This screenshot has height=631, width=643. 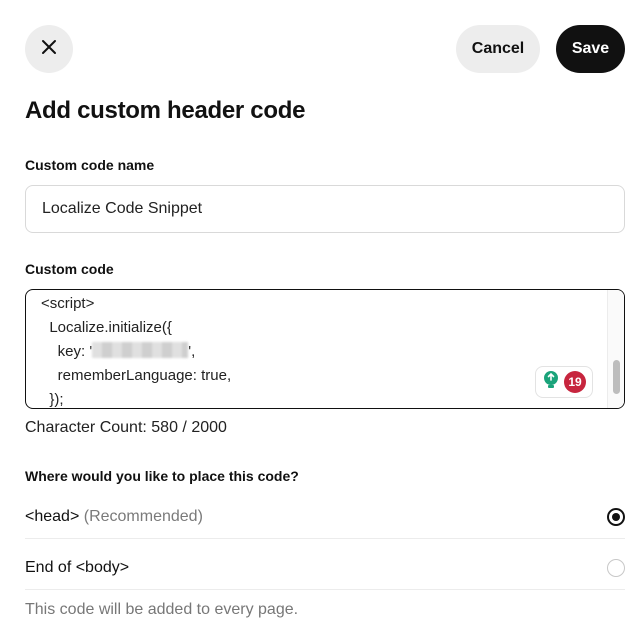 I want to click on option-hint: (Recommended), so click(x=143, y=516).